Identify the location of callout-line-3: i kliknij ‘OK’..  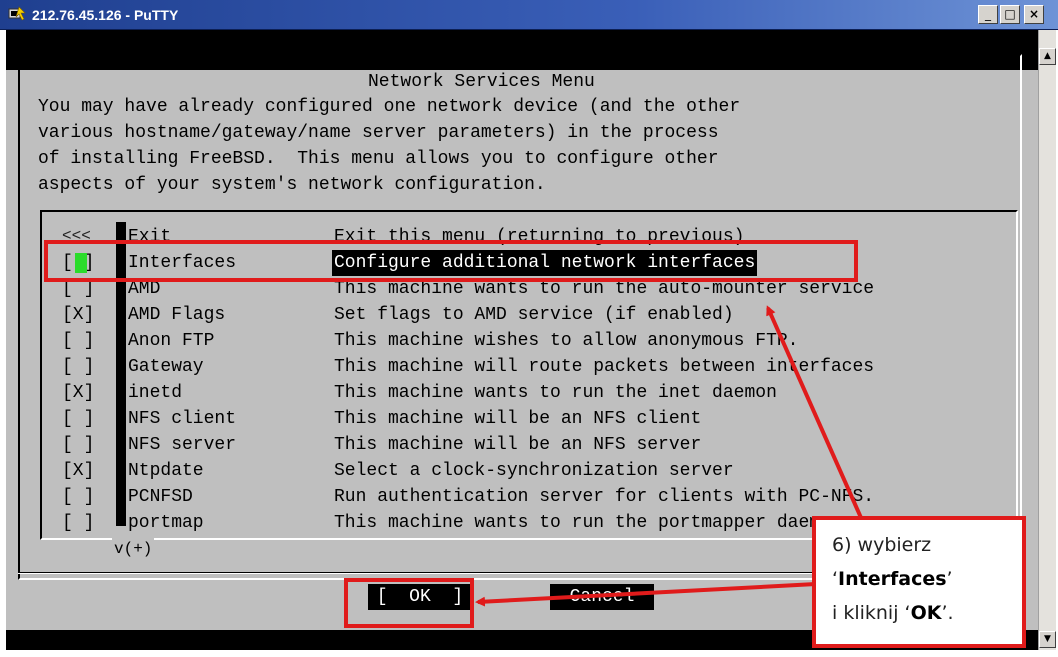
(893, 613).